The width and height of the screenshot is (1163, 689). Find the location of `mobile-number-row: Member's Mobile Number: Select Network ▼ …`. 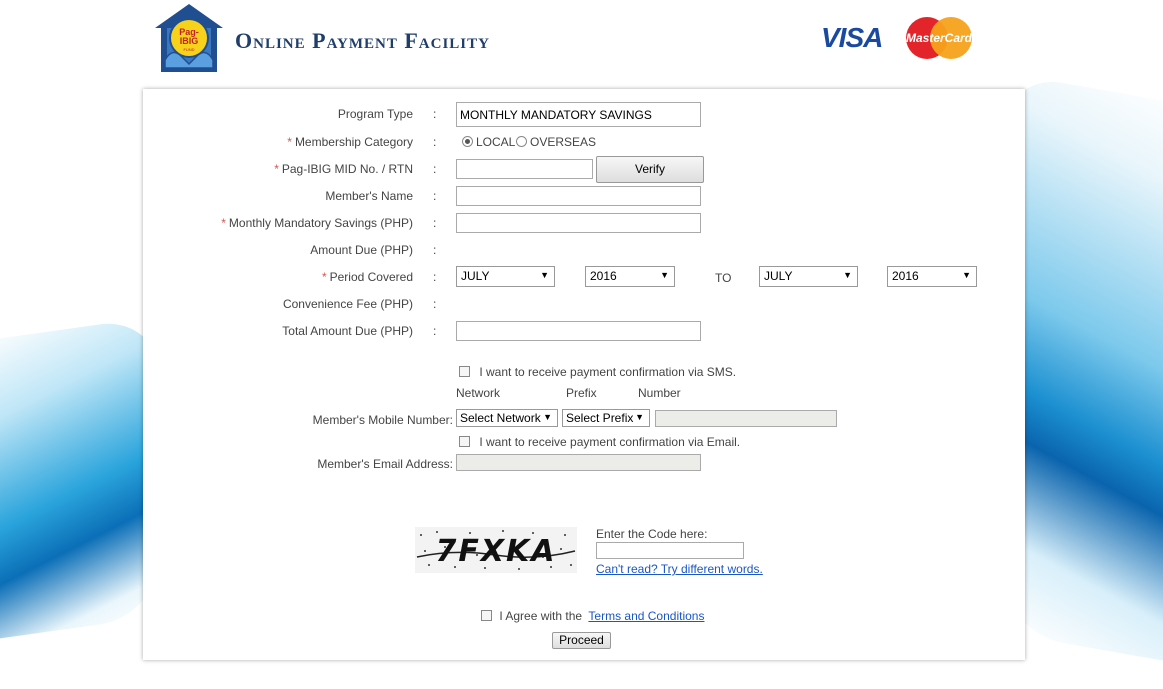

mobile-number-row: Member's Mobile Number: Select Network ▼ … is located at coordinates (584, 419).